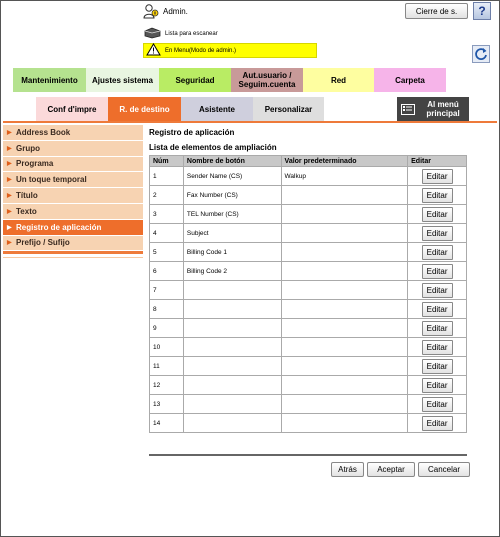 Image resolution: width=500 pixels, height=537 pixels. What do you see at coordinates (27, 196) in the screenshot?
I see `sidebar-item-label: Título` at bounding box center [27, 196].